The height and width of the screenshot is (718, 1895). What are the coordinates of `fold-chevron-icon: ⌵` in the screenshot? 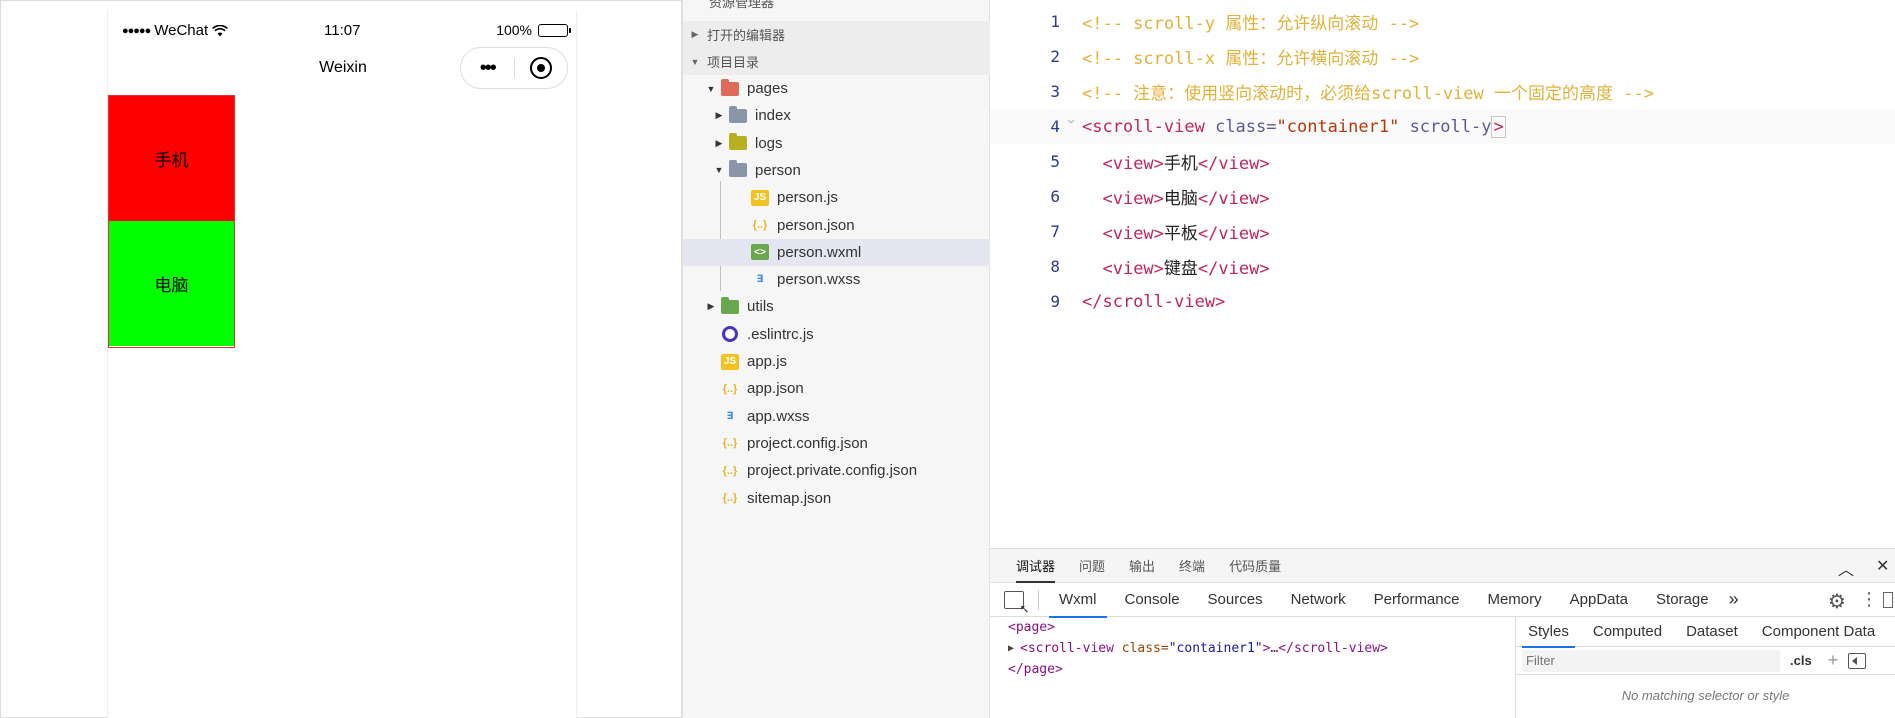 It's located at (1071, 119).